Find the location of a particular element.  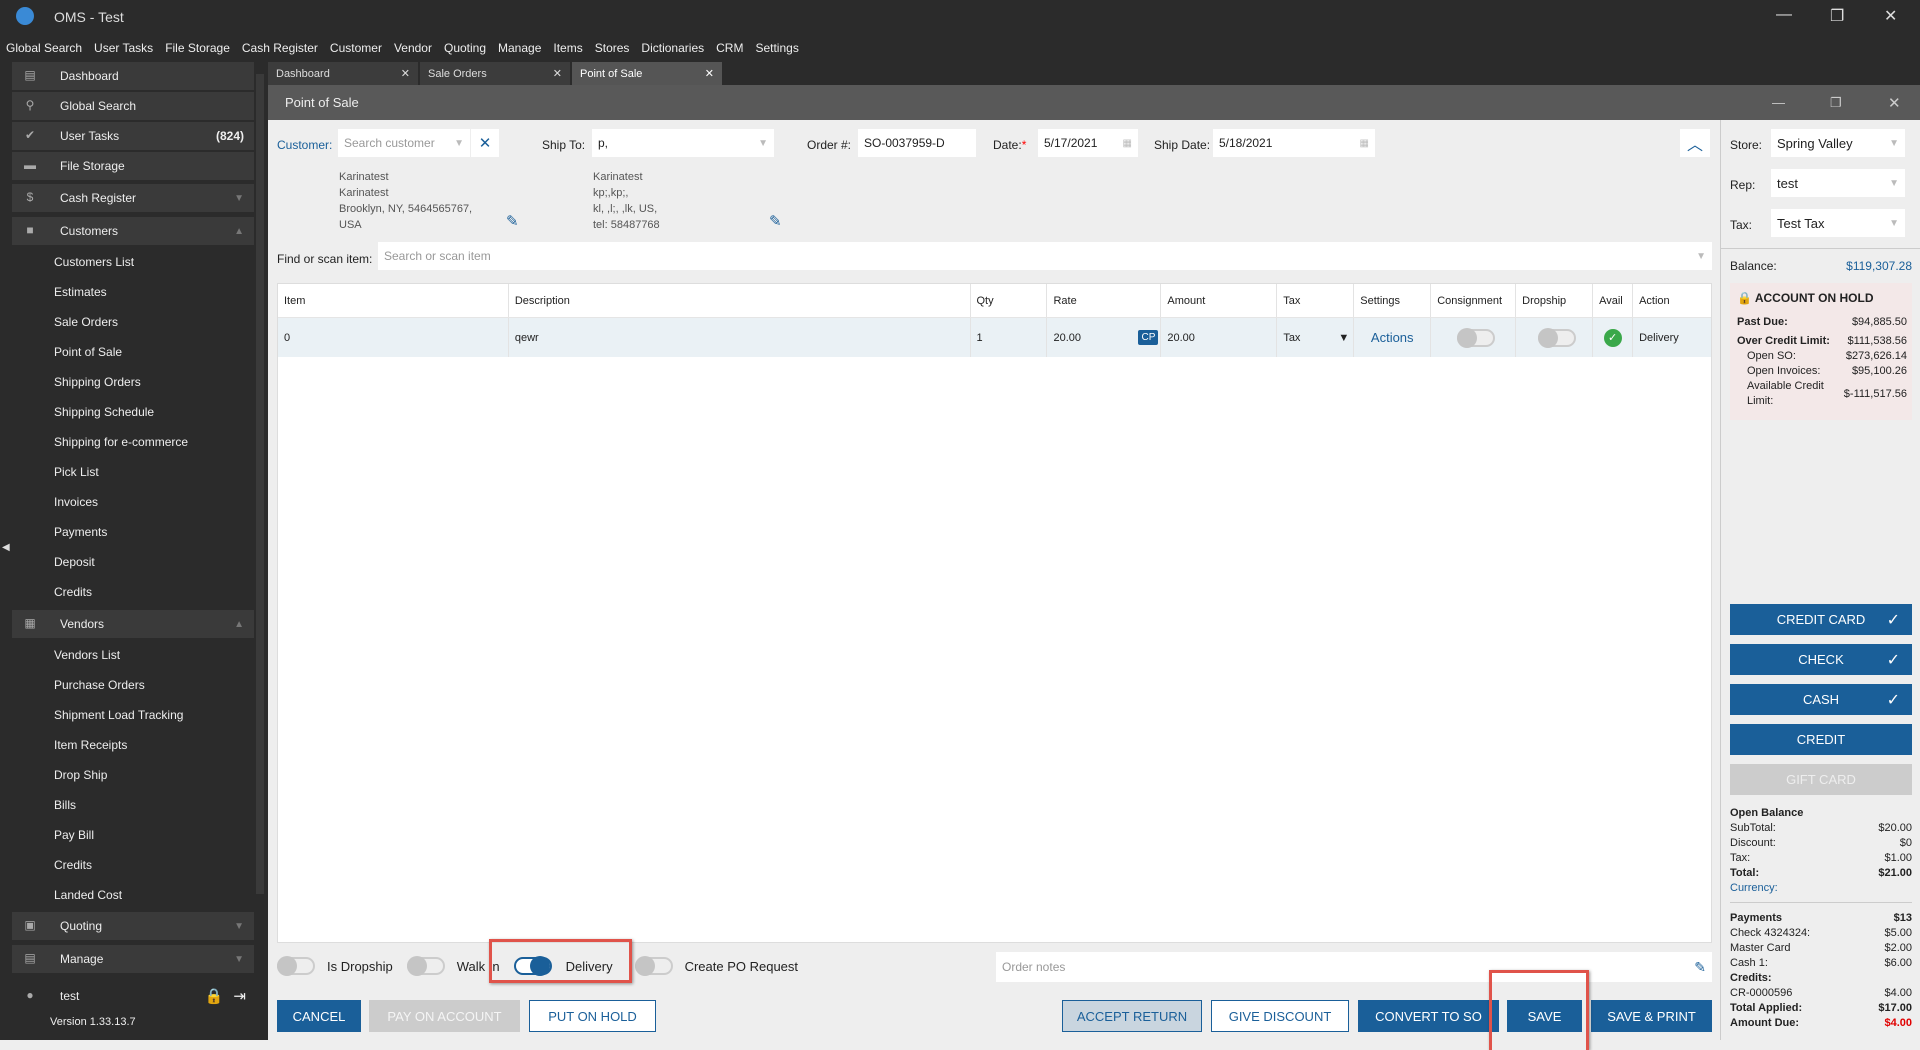

cancel-button: Cancel is located at coordinates (319, 1016).